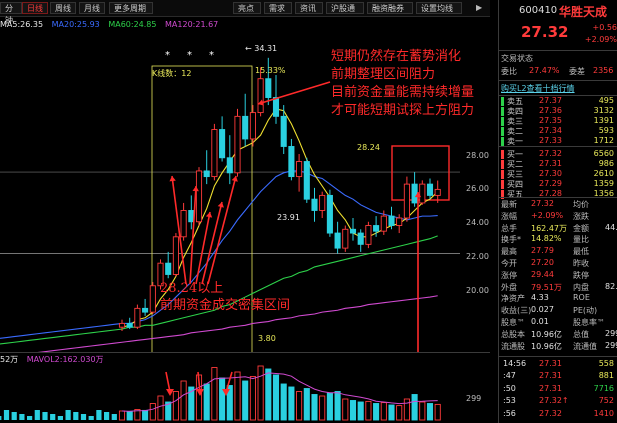 Image resolution: width=617 pixels, height=423 pixels. I want to click on y-tick: 20.00, so click(477, 290).